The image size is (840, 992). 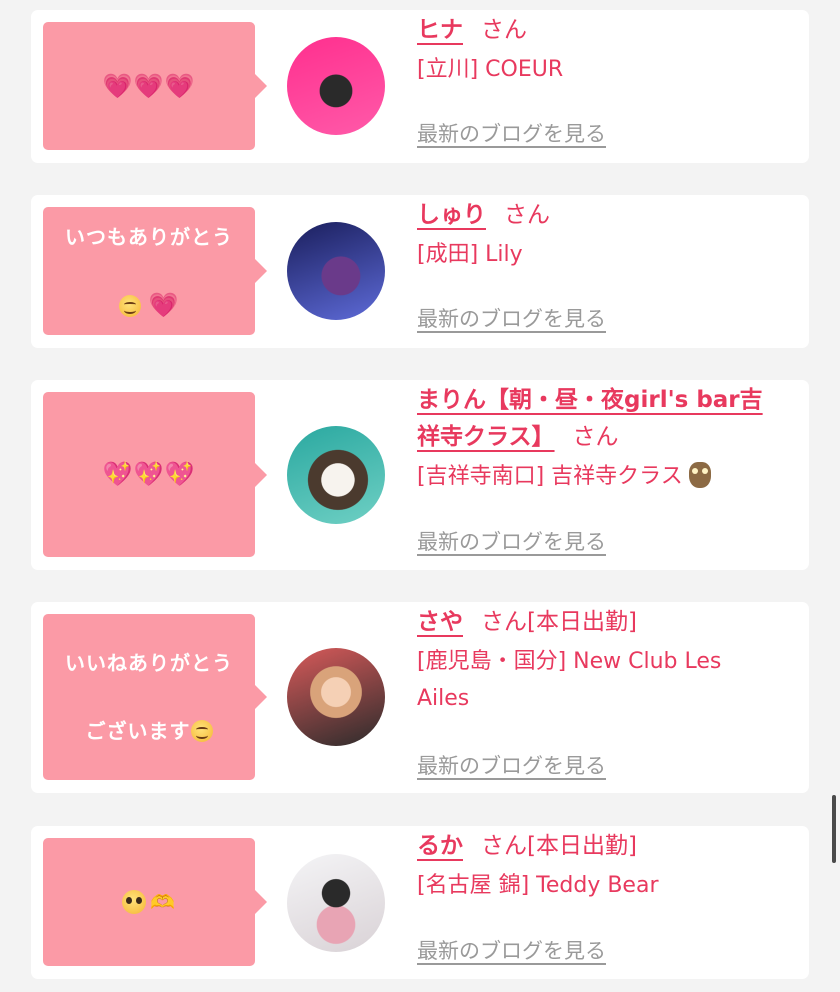 What do you see at coordinates (470, 254) in the screenshot?
I see `shop-location: [成田] Lily` at bounding box center [470, 254].